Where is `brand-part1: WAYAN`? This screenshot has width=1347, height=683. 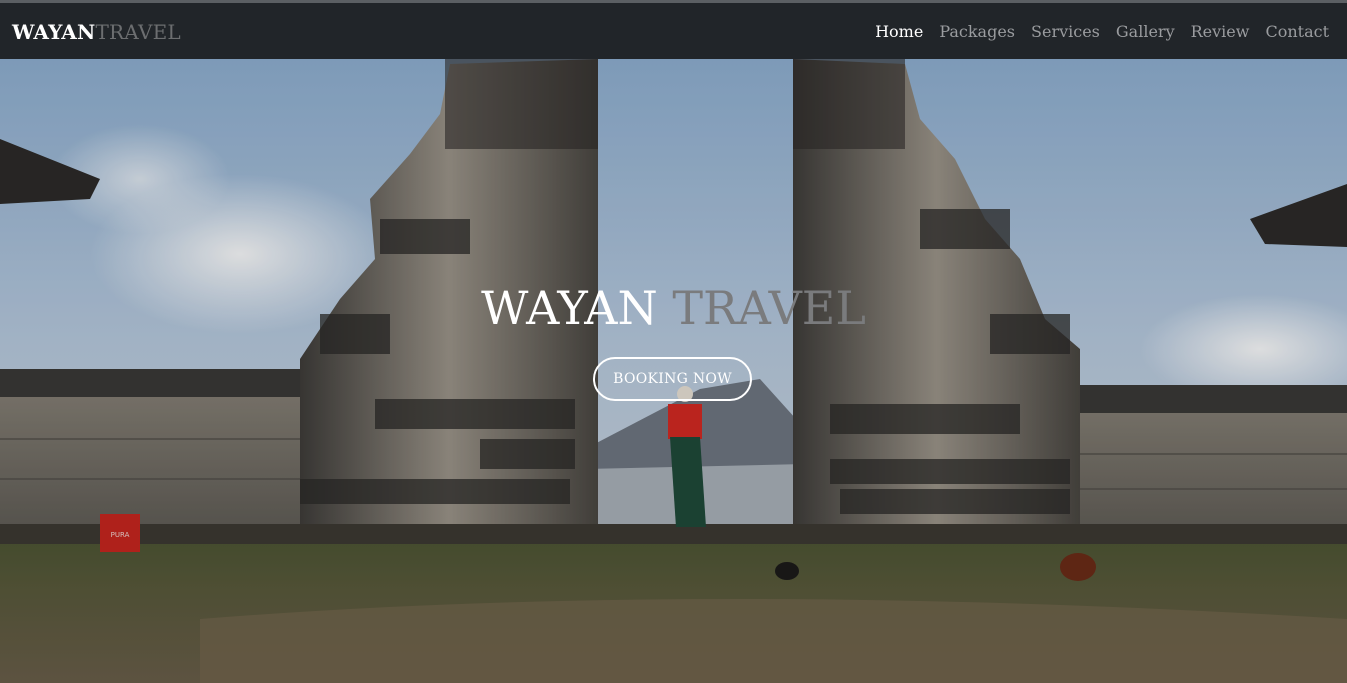 brand-part1: WAYAN is located at coordinates (54, 32).